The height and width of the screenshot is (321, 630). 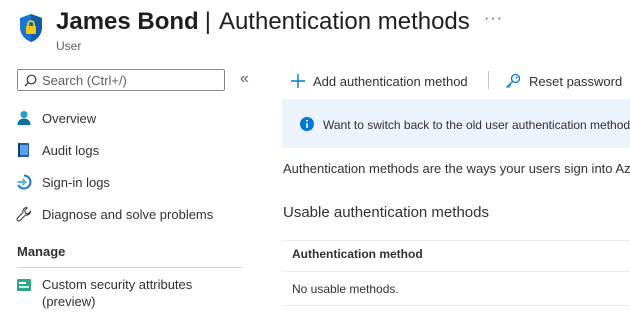 What do you see at coordinates (513, 80) in the screenshot?
I see `key-icon` at bounding box center [513, 80].